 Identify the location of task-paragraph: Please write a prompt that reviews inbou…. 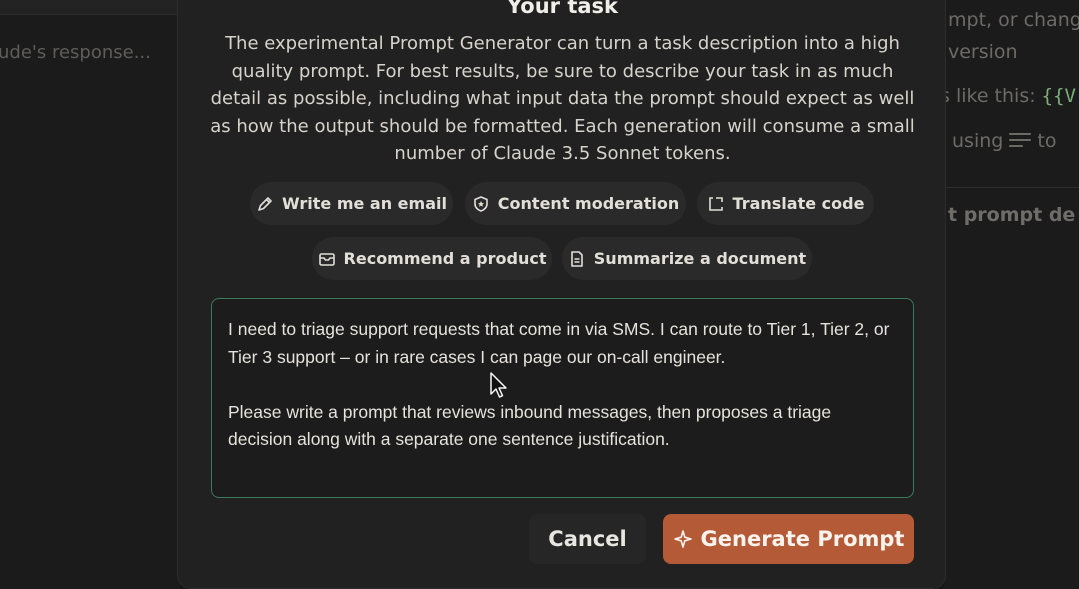
(530, 425).